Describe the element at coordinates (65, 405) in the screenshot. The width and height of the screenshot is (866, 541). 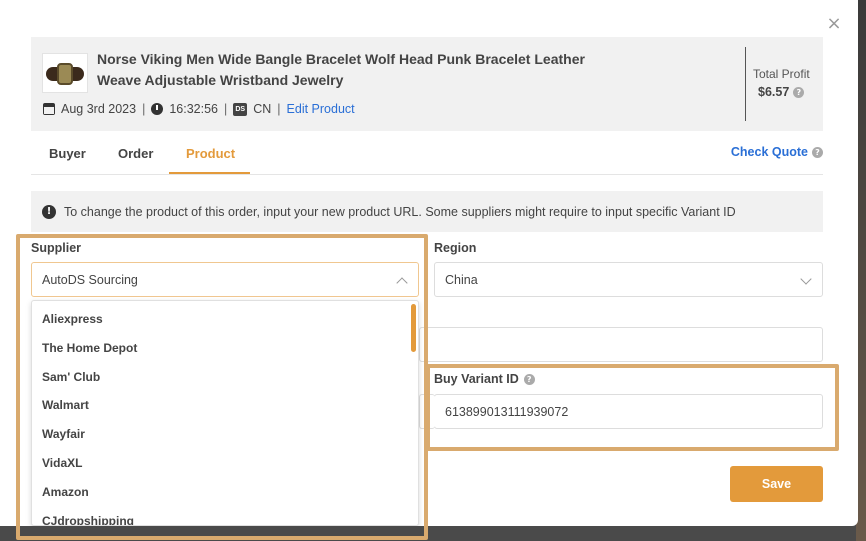
I see `supplier-option: Walmart` at that location.